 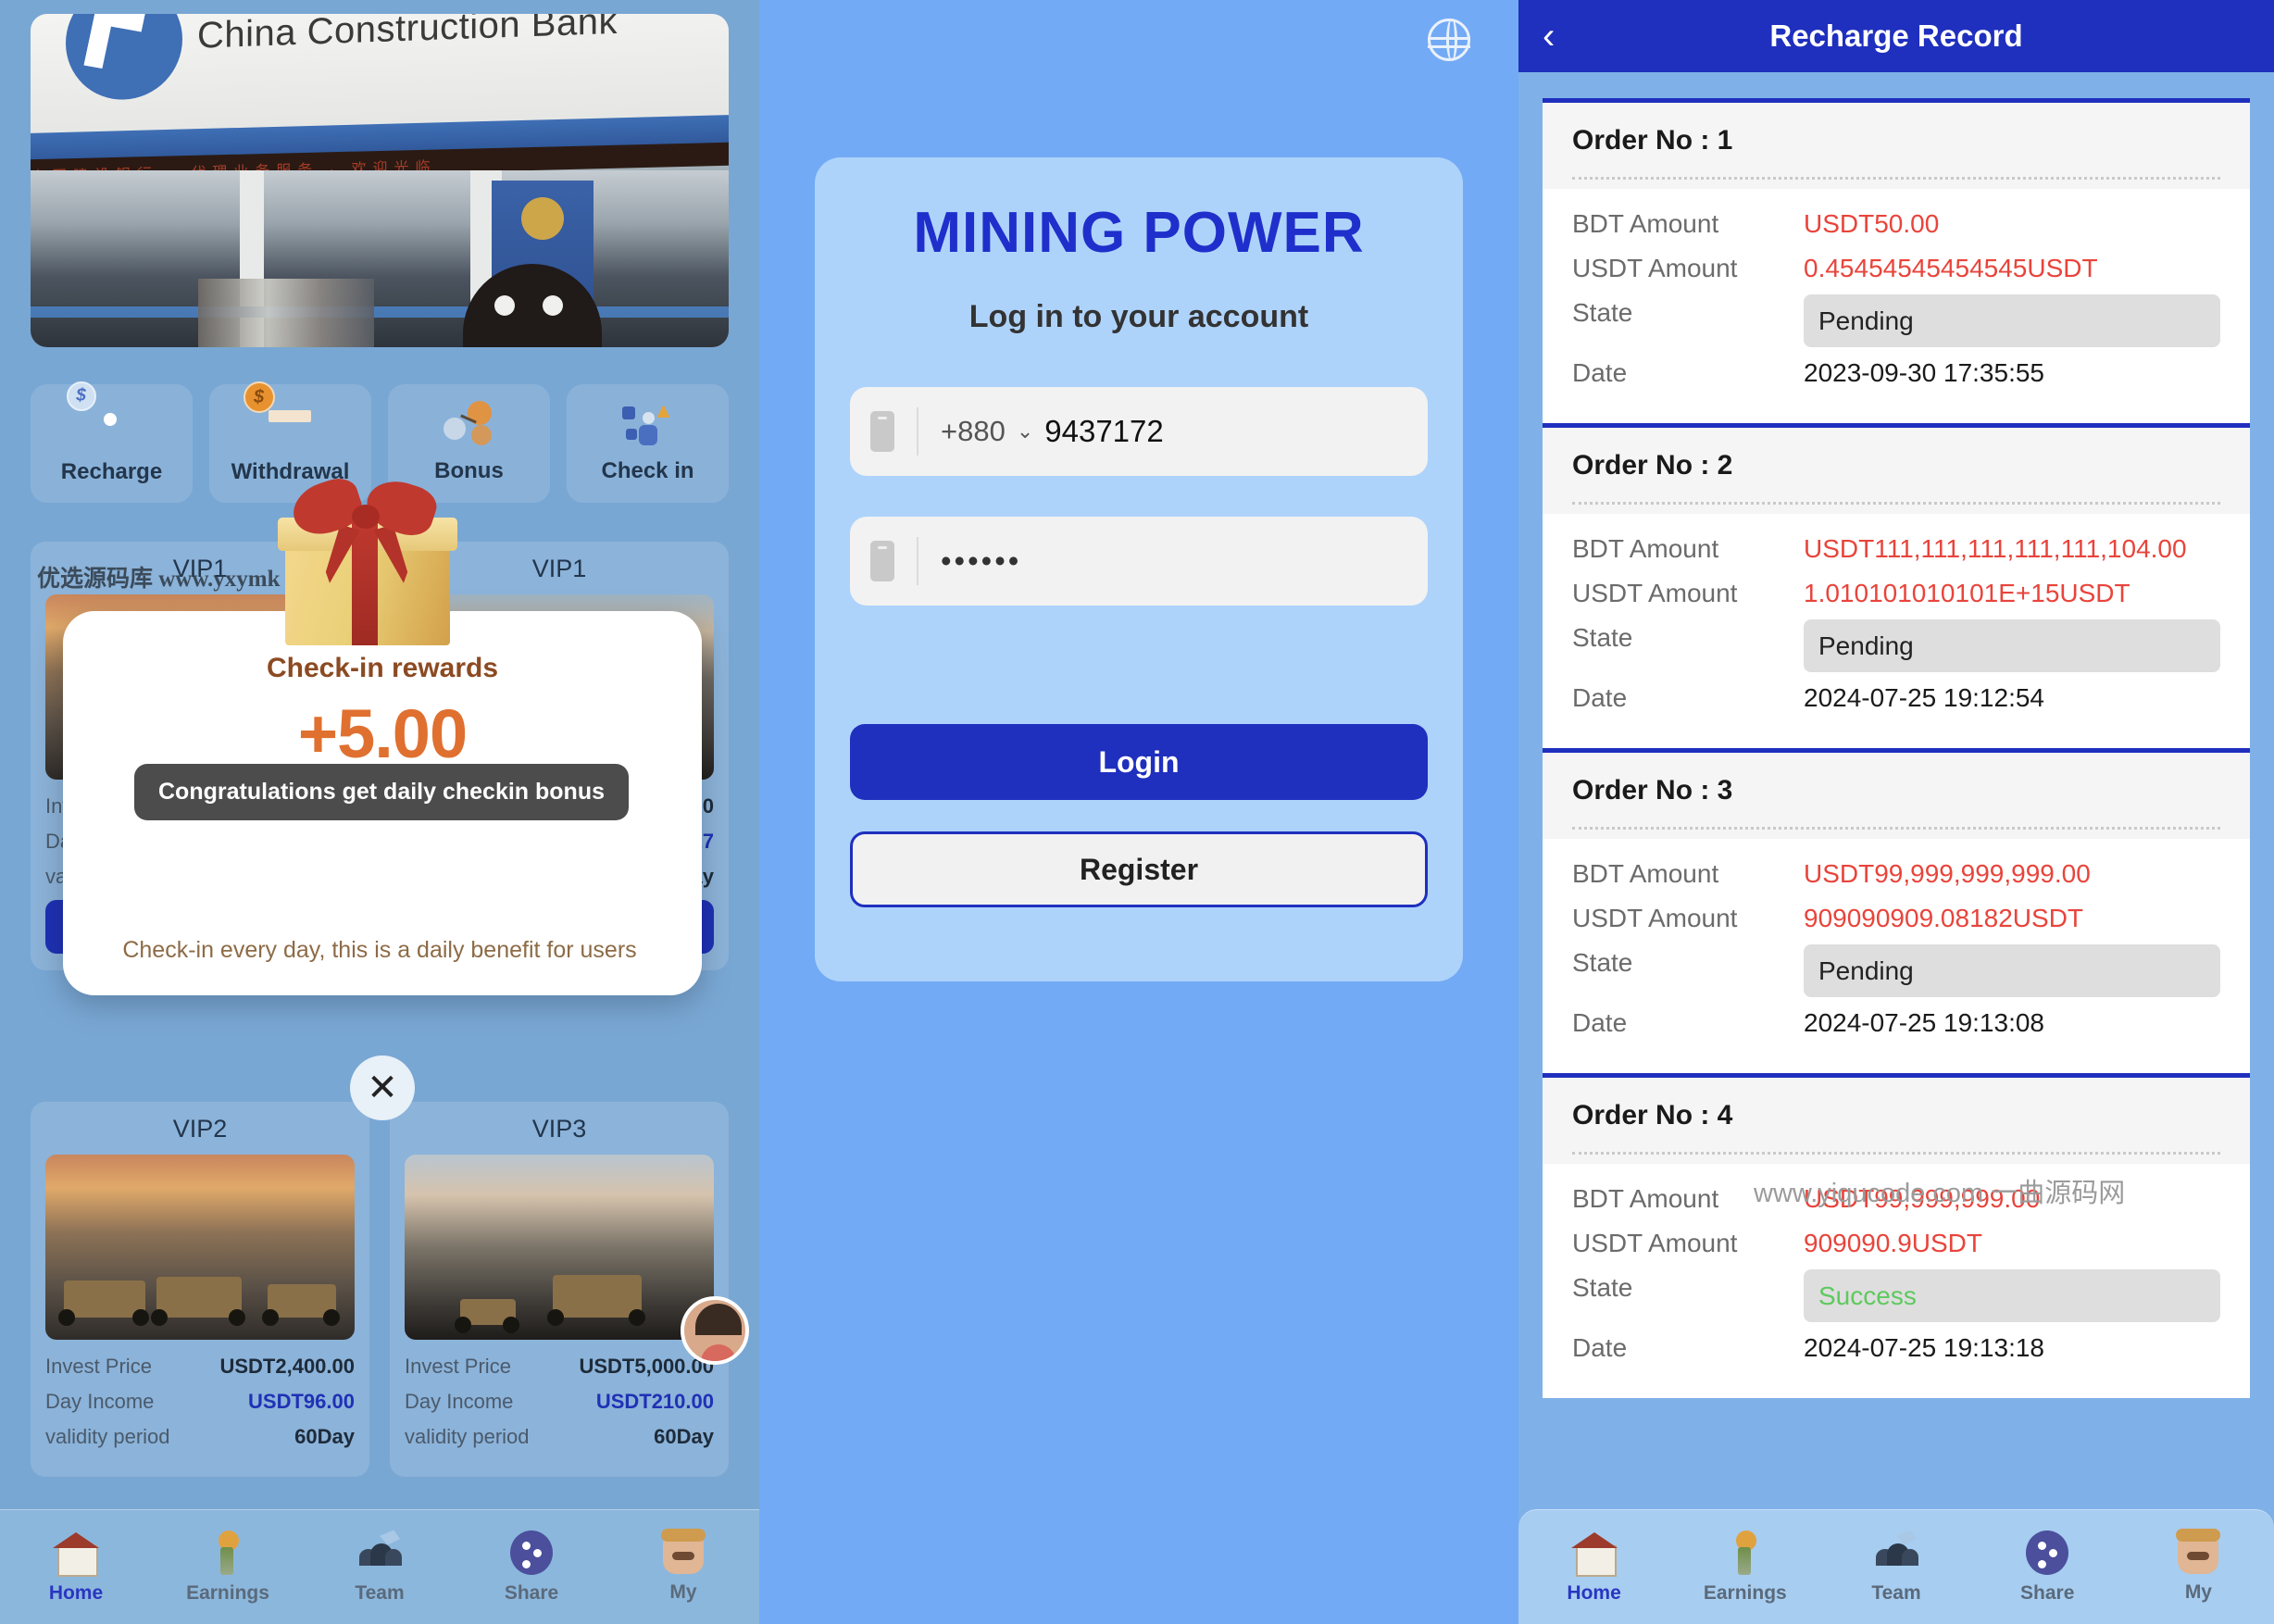 I want to click on usdt-amount-value: 0.45454545454545USDT, so click(x=1951, y=267).